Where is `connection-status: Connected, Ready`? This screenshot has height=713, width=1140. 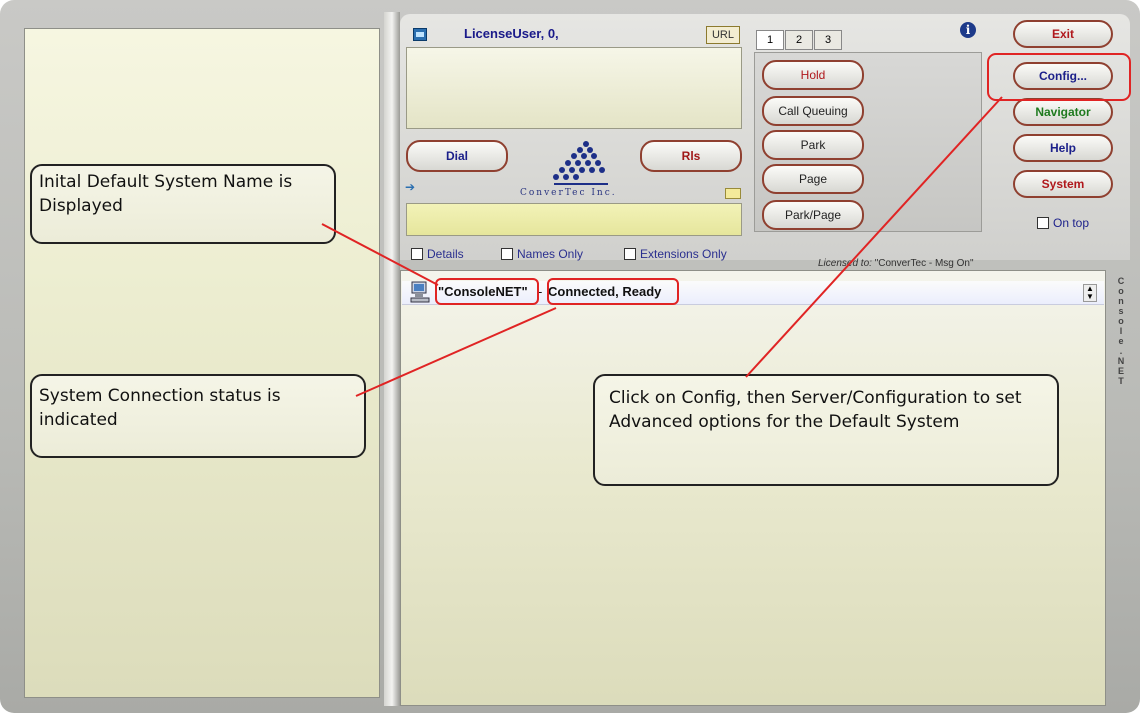 connection-status: Connected, Ready is located at coordinates (605, 291).